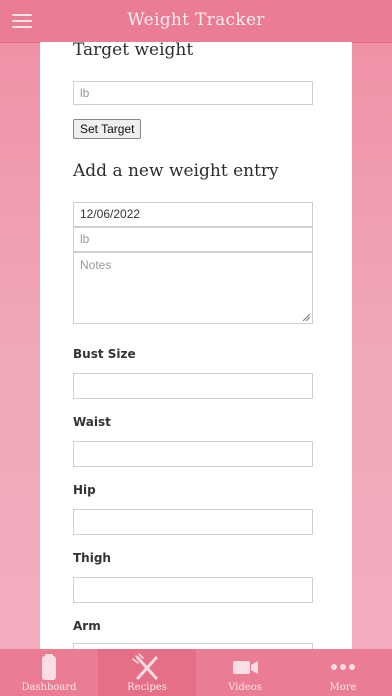 The image size is (392, 696). I want to click on bust-size-input, so click(193, 386).